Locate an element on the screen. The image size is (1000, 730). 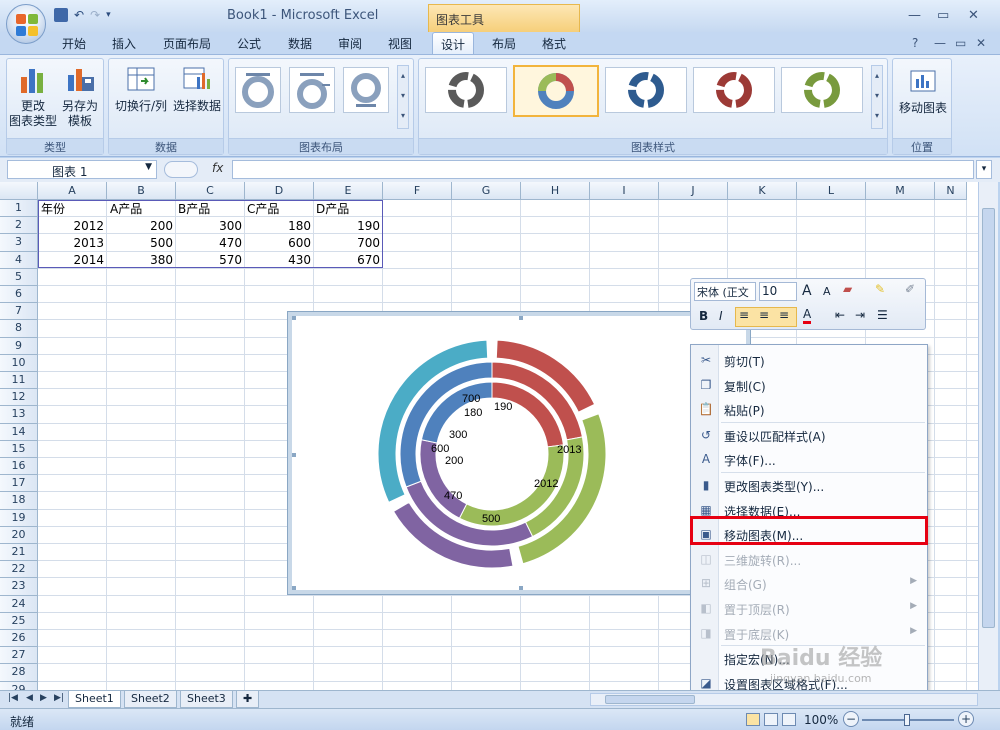
zoom-in-button: + is located at coordinates (966, 719).